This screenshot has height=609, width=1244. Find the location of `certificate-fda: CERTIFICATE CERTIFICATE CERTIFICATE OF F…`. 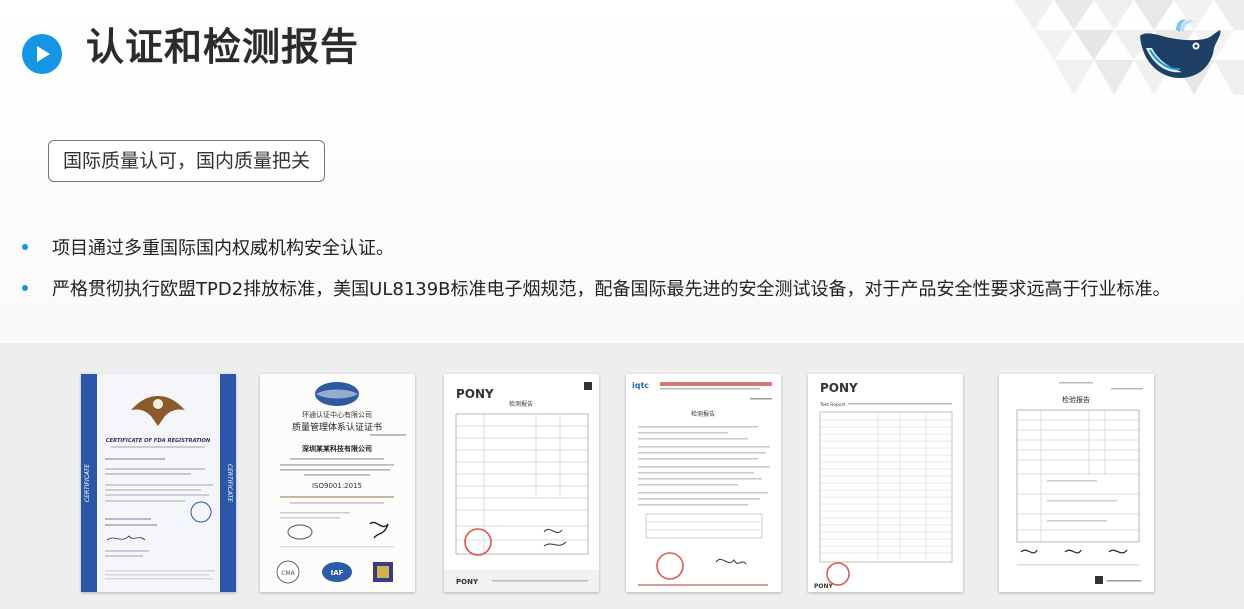

certificate-fda: CERTIFICATE CERTIFICATE CERTIFICATE OF F… is located at coordinates (158, 483).